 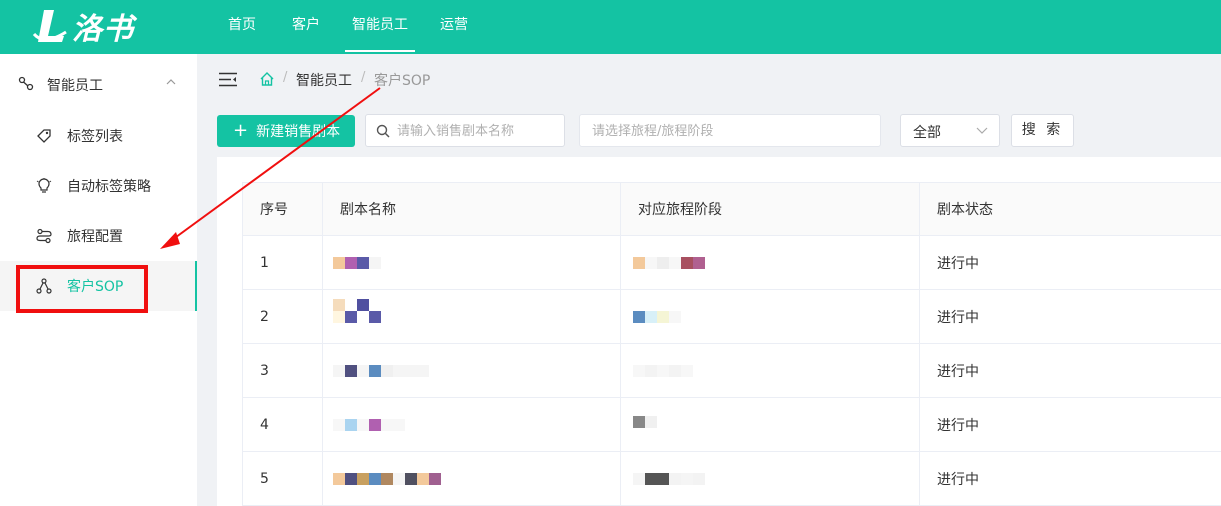 I want to click on table-row: 5 进行中, so click(x=731, y=479).